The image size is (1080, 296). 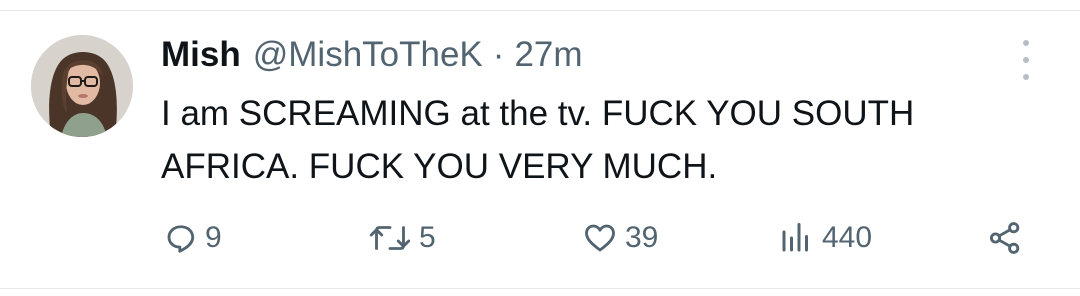 I want to click on author-handle: @MishToTheK, so click(x=368, y=55).